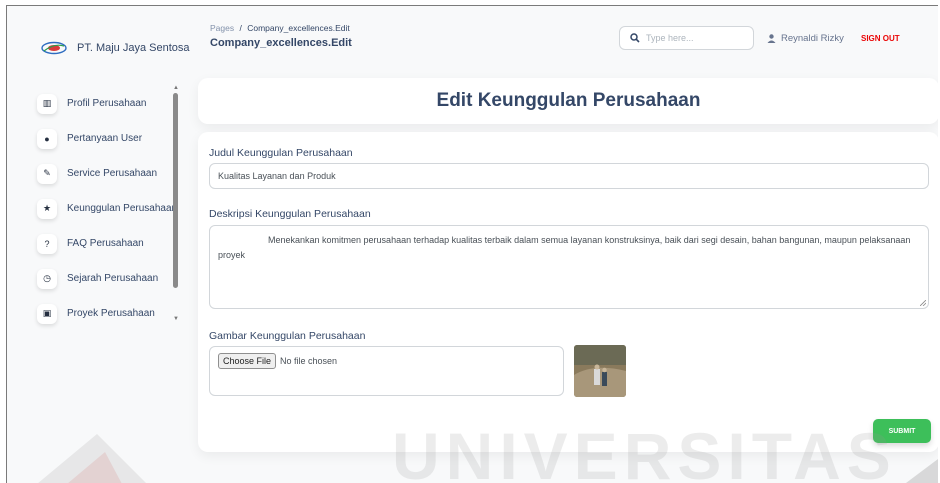 This screenshot has height=483, width=940. I want to click on image-preview-photo, so click(600, 371).